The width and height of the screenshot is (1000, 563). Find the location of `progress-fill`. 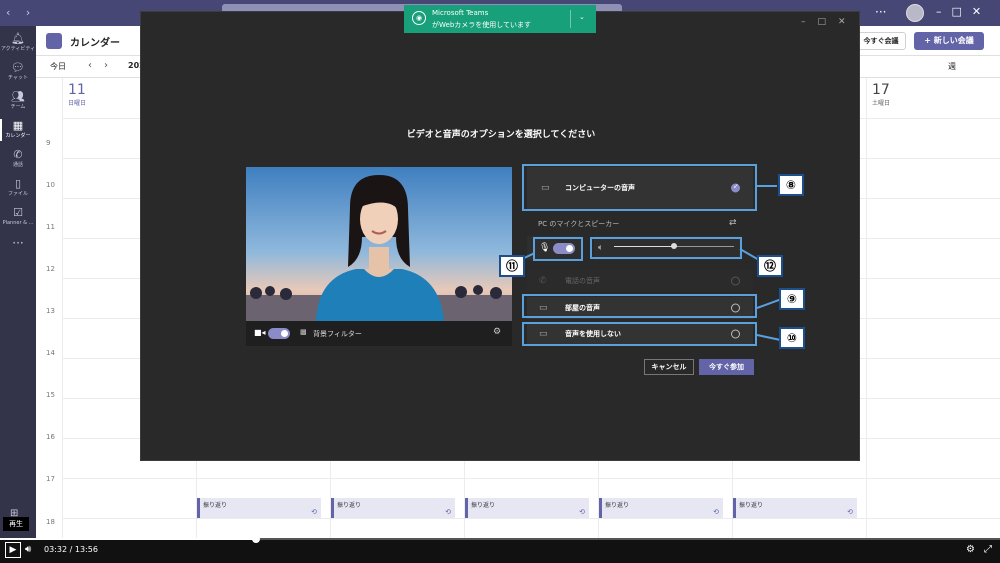

progress-fill is located at coordinates (128, 539).